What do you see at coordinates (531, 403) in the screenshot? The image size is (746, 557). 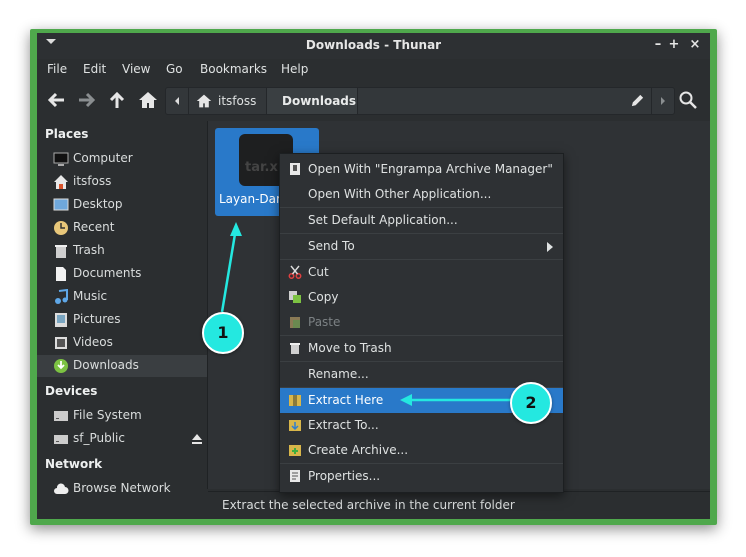 I see `annotation-badge-2: 2` at bounding box center [531, 403].